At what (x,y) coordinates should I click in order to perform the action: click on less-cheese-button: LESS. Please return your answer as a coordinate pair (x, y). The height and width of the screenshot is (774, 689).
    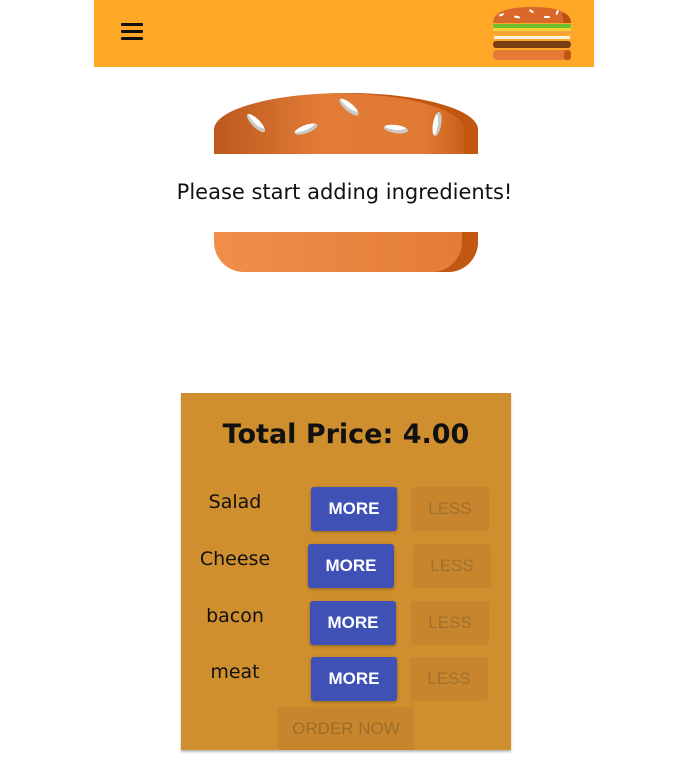
    Looking at the image, I should click on (452, 566).